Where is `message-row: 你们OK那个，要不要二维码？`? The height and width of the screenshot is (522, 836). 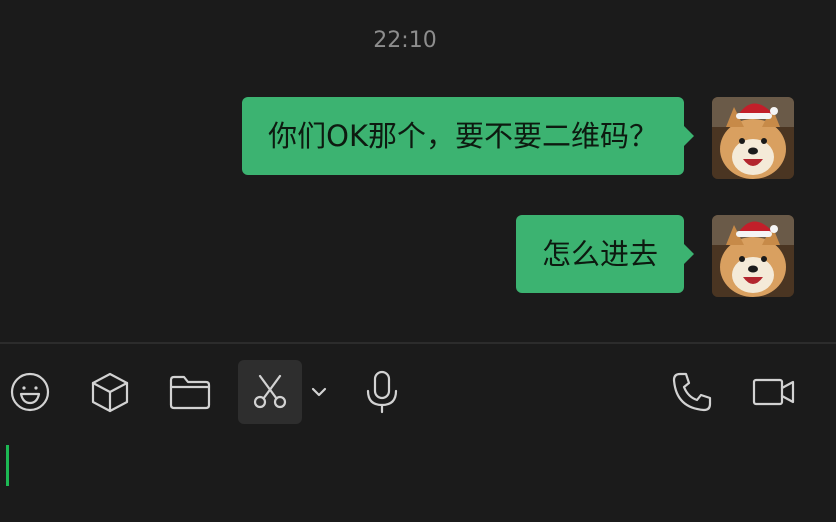
message-row: 你们OK那个，要不要二维码？ is located at coordinates (518, 138).